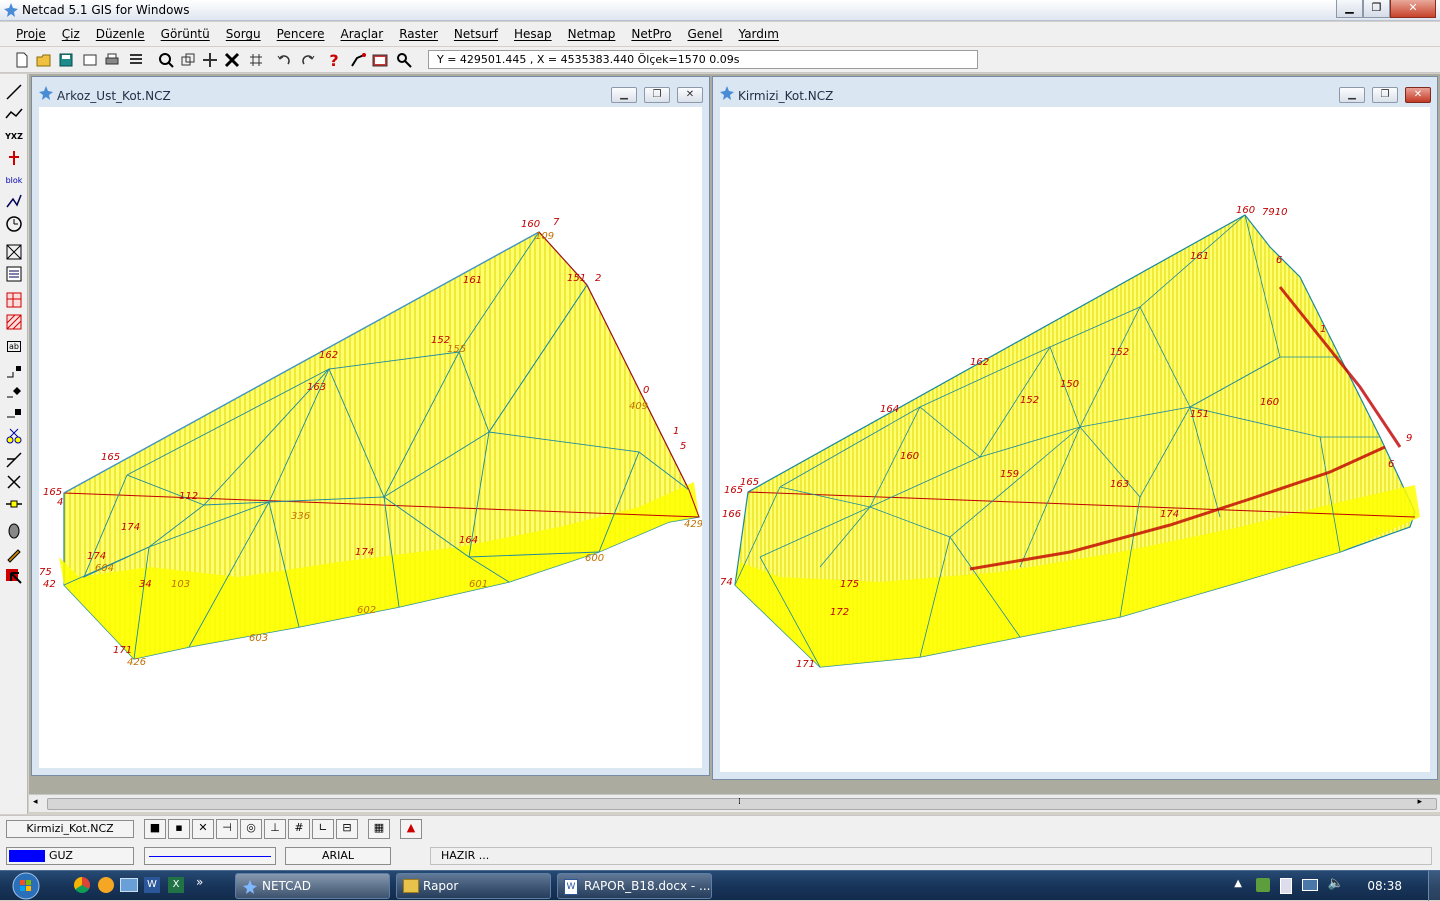 This screenshot has width=1440, height=901. I want to click on layer-selector: GUZ, so click(70, 856).